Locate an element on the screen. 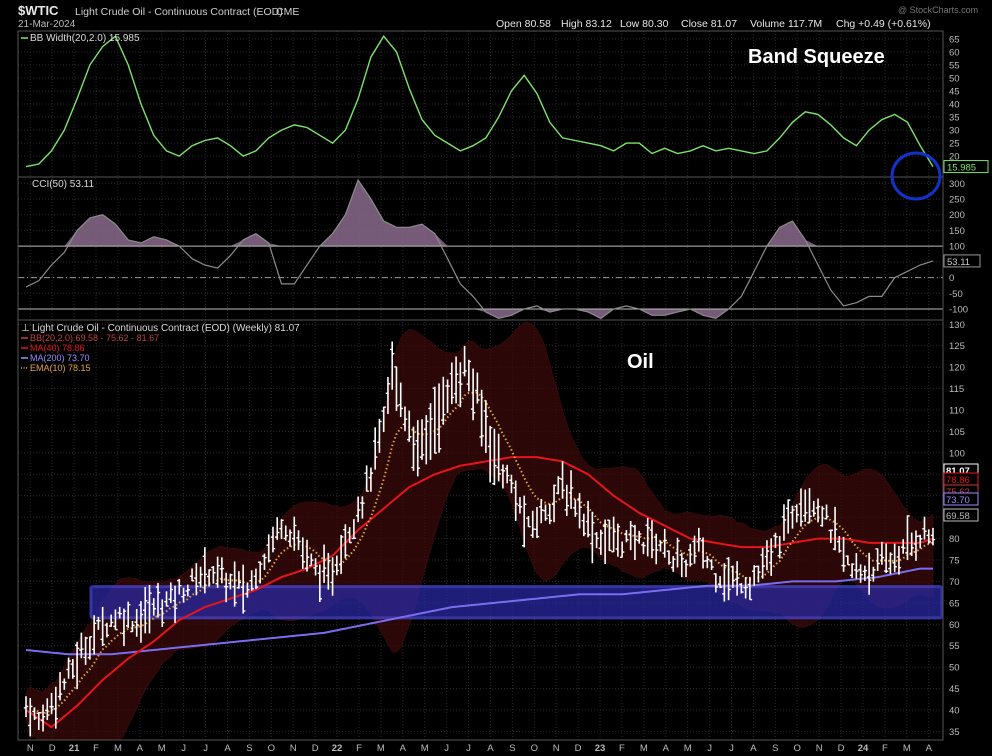 The height and width of the screenshot is (756, 992). x-tick-label: 22 is located at coordinates (337, 748).